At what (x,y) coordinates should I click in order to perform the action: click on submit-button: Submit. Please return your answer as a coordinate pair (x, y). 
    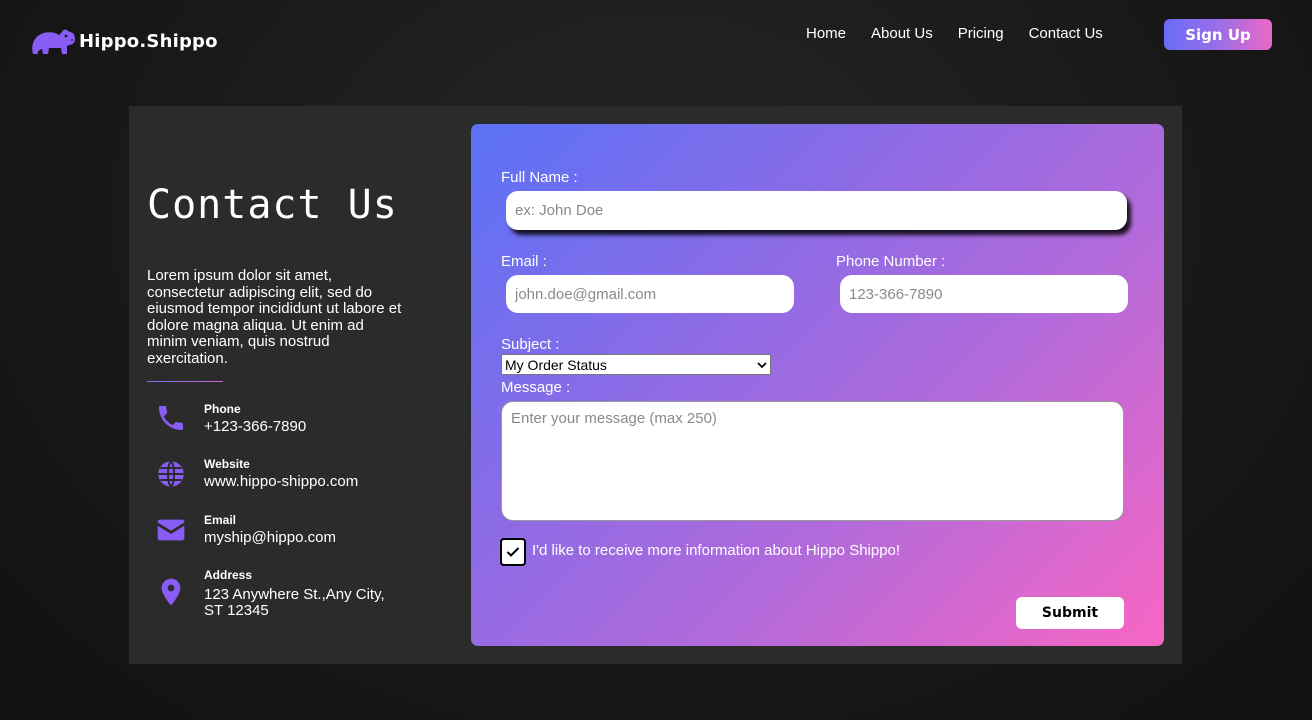
    Looking at the image, I should click on (1070, 613).